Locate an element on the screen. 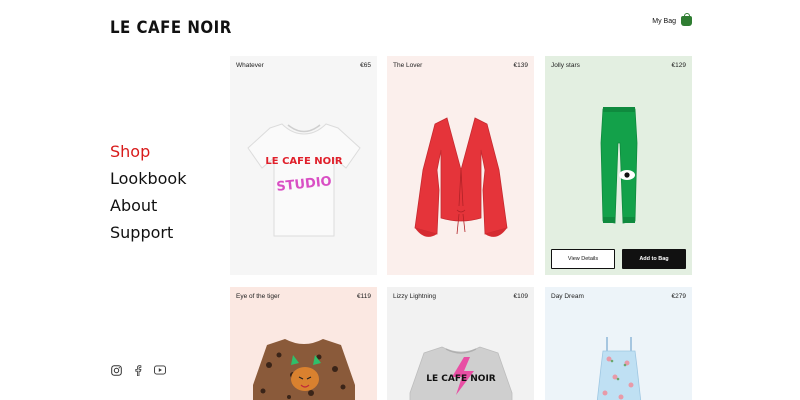 The width and height of the screenshot is (800, 400). product-image-grey-sweatshirt: LE CAFE NOIR is located at coordinates (460, 371).